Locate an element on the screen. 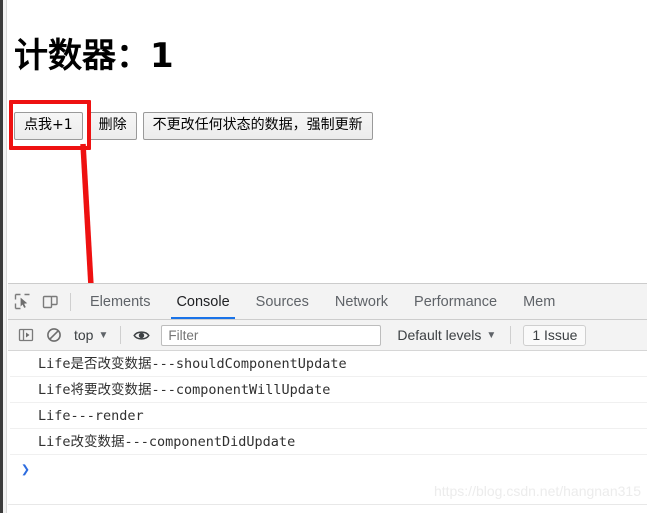  tab-elements: Elements is located at coordinates (120, 301).